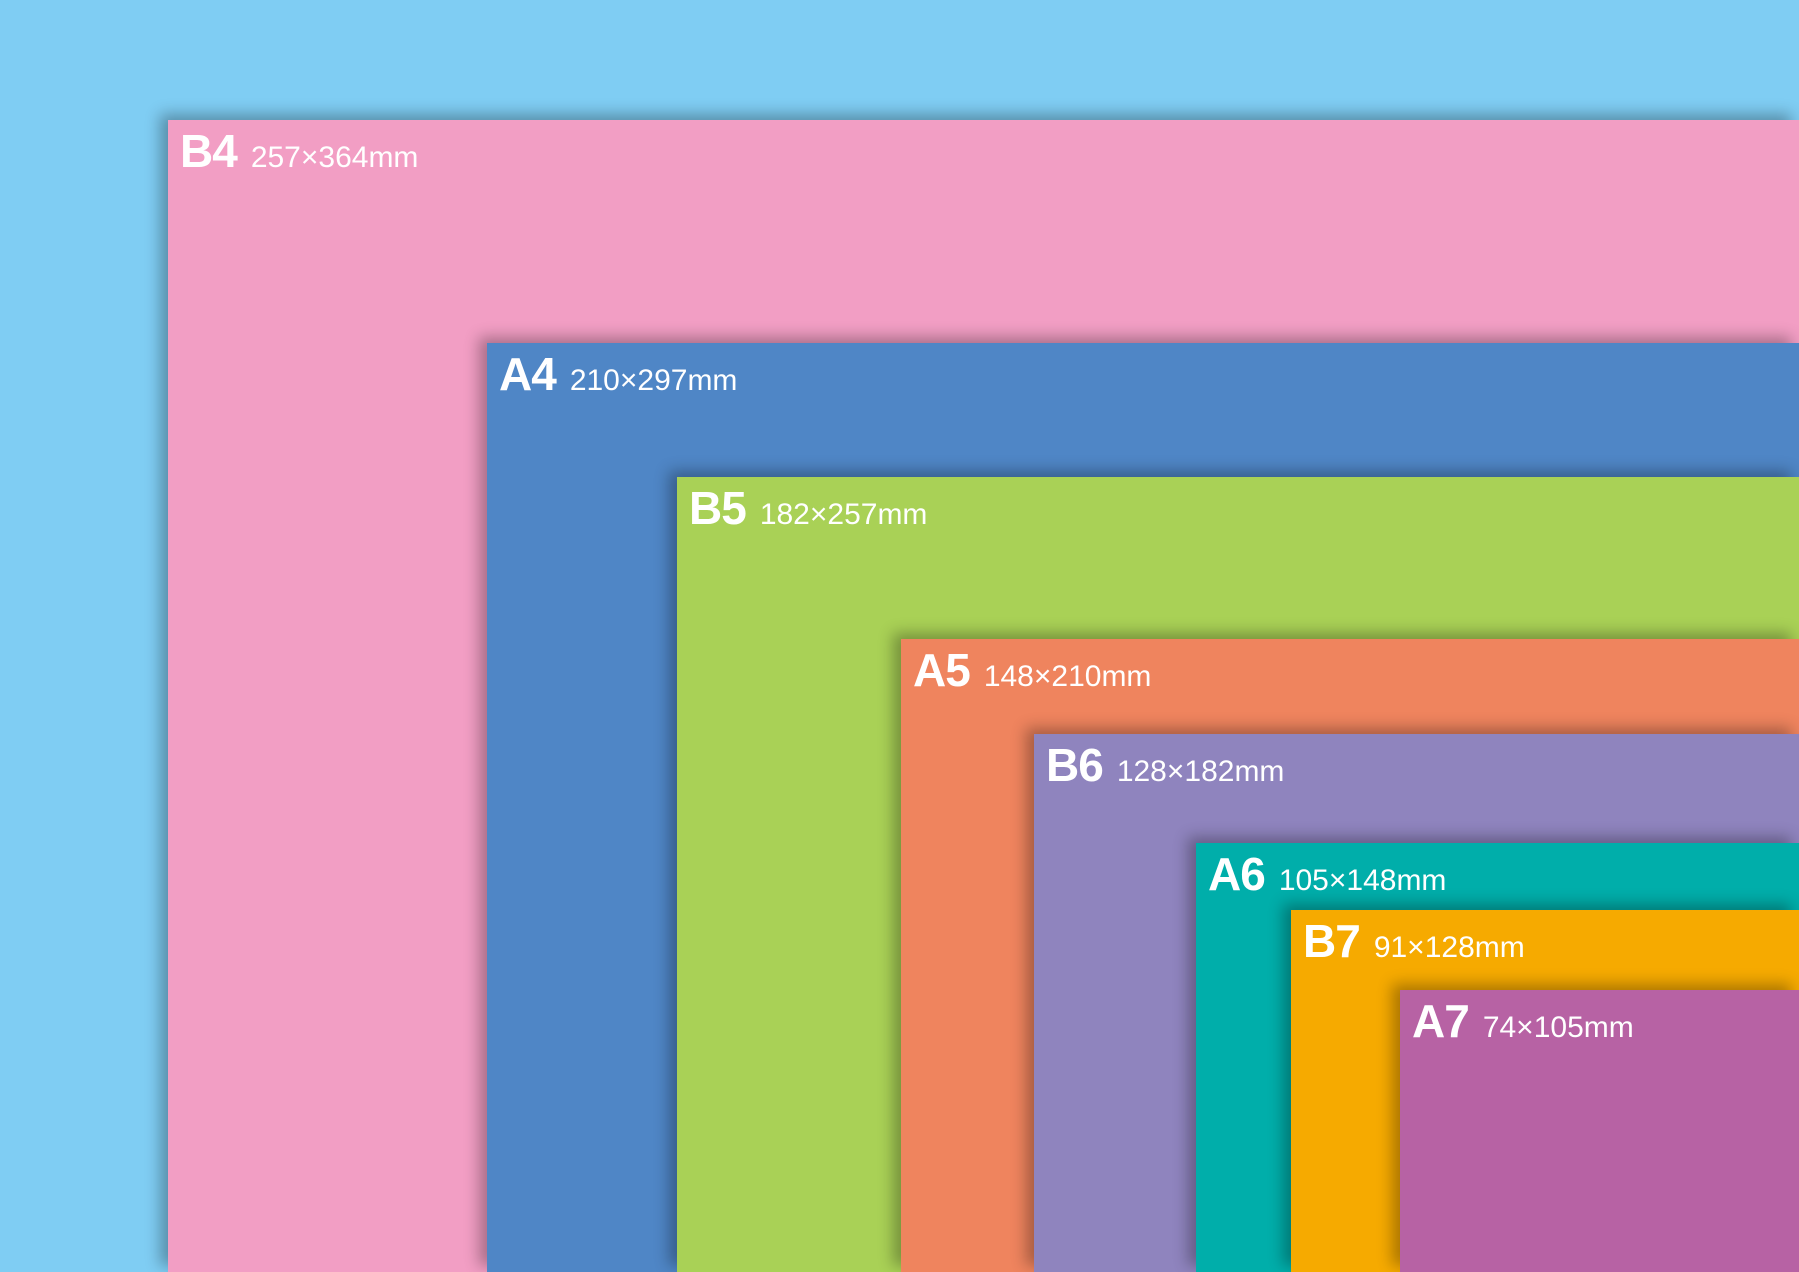 The height and width of the screenshot is (1272, 1799). Describe the element at coordinates (209, 151) in the screenshot. I see `sheet-name: B4` at that location.